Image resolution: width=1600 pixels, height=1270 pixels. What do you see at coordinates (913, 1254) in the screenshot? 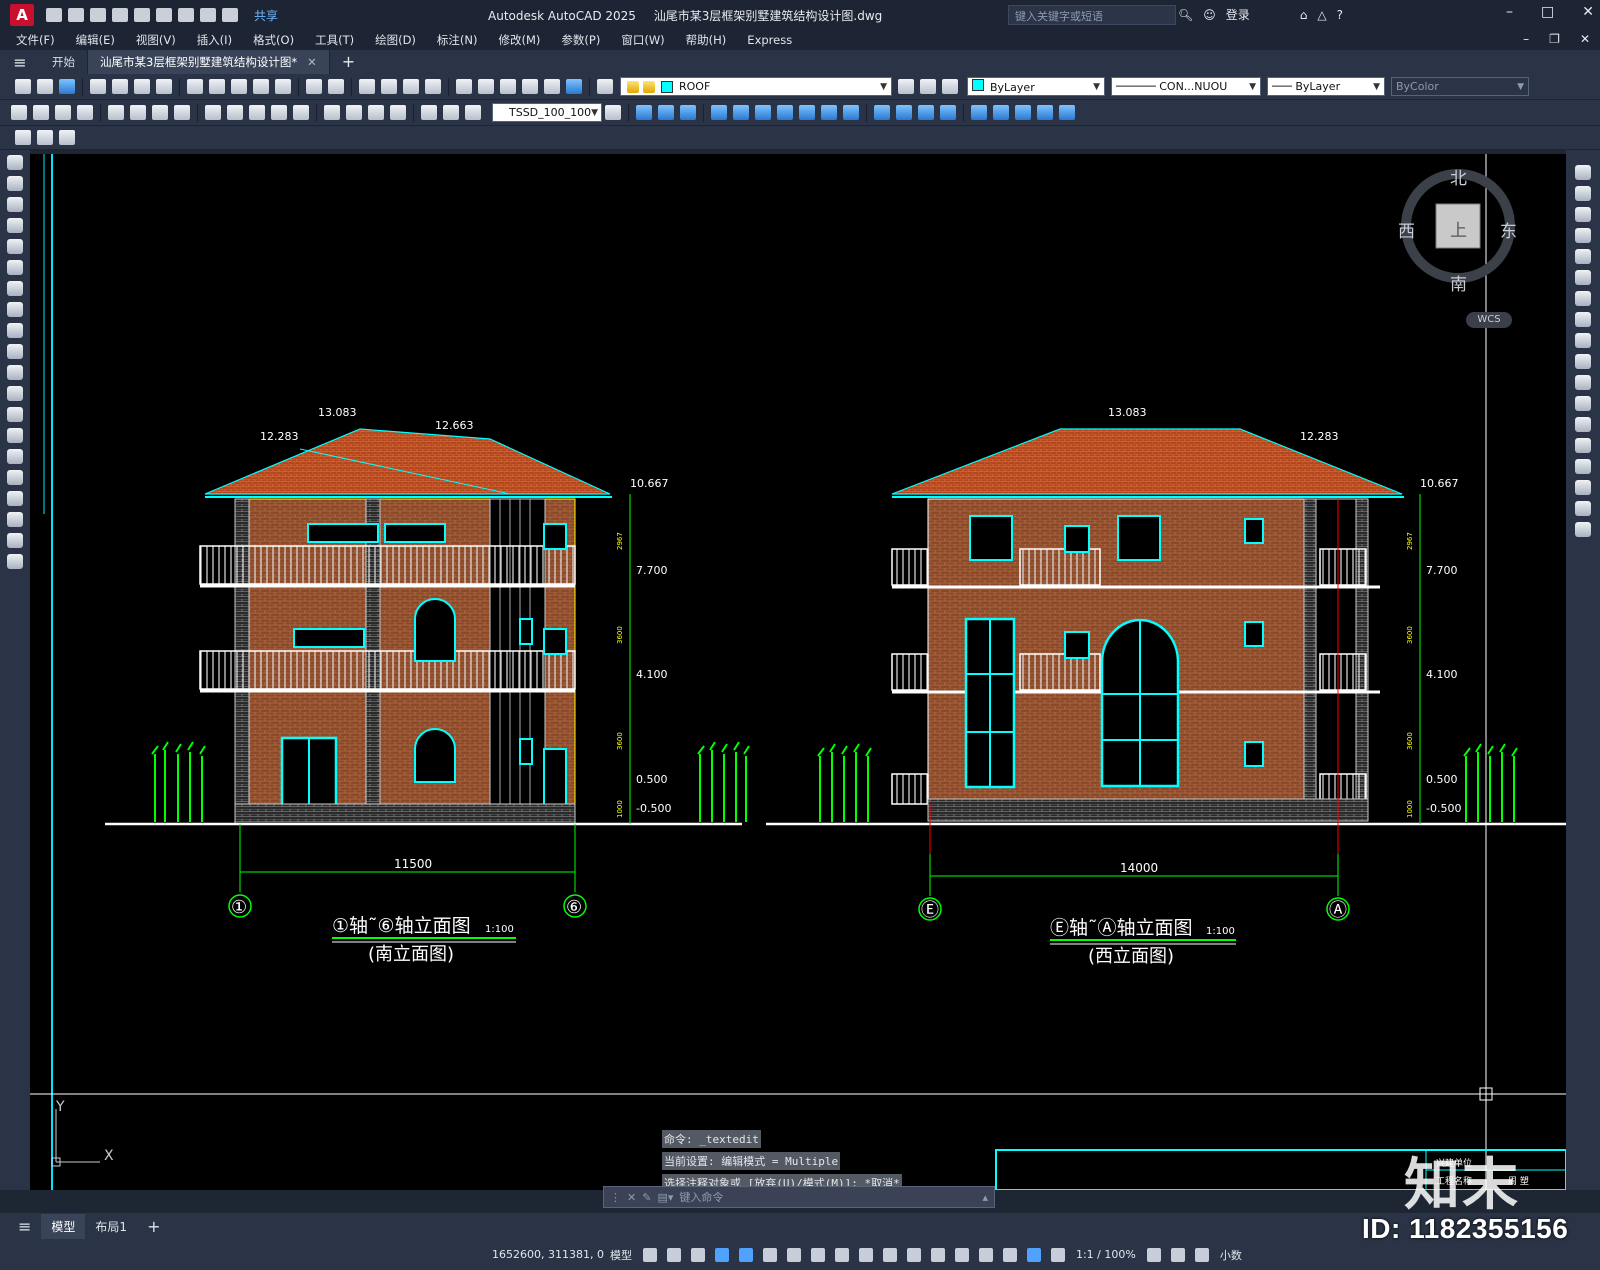
I see `selection-cycling-icon` at bounding box center [913, 1254].